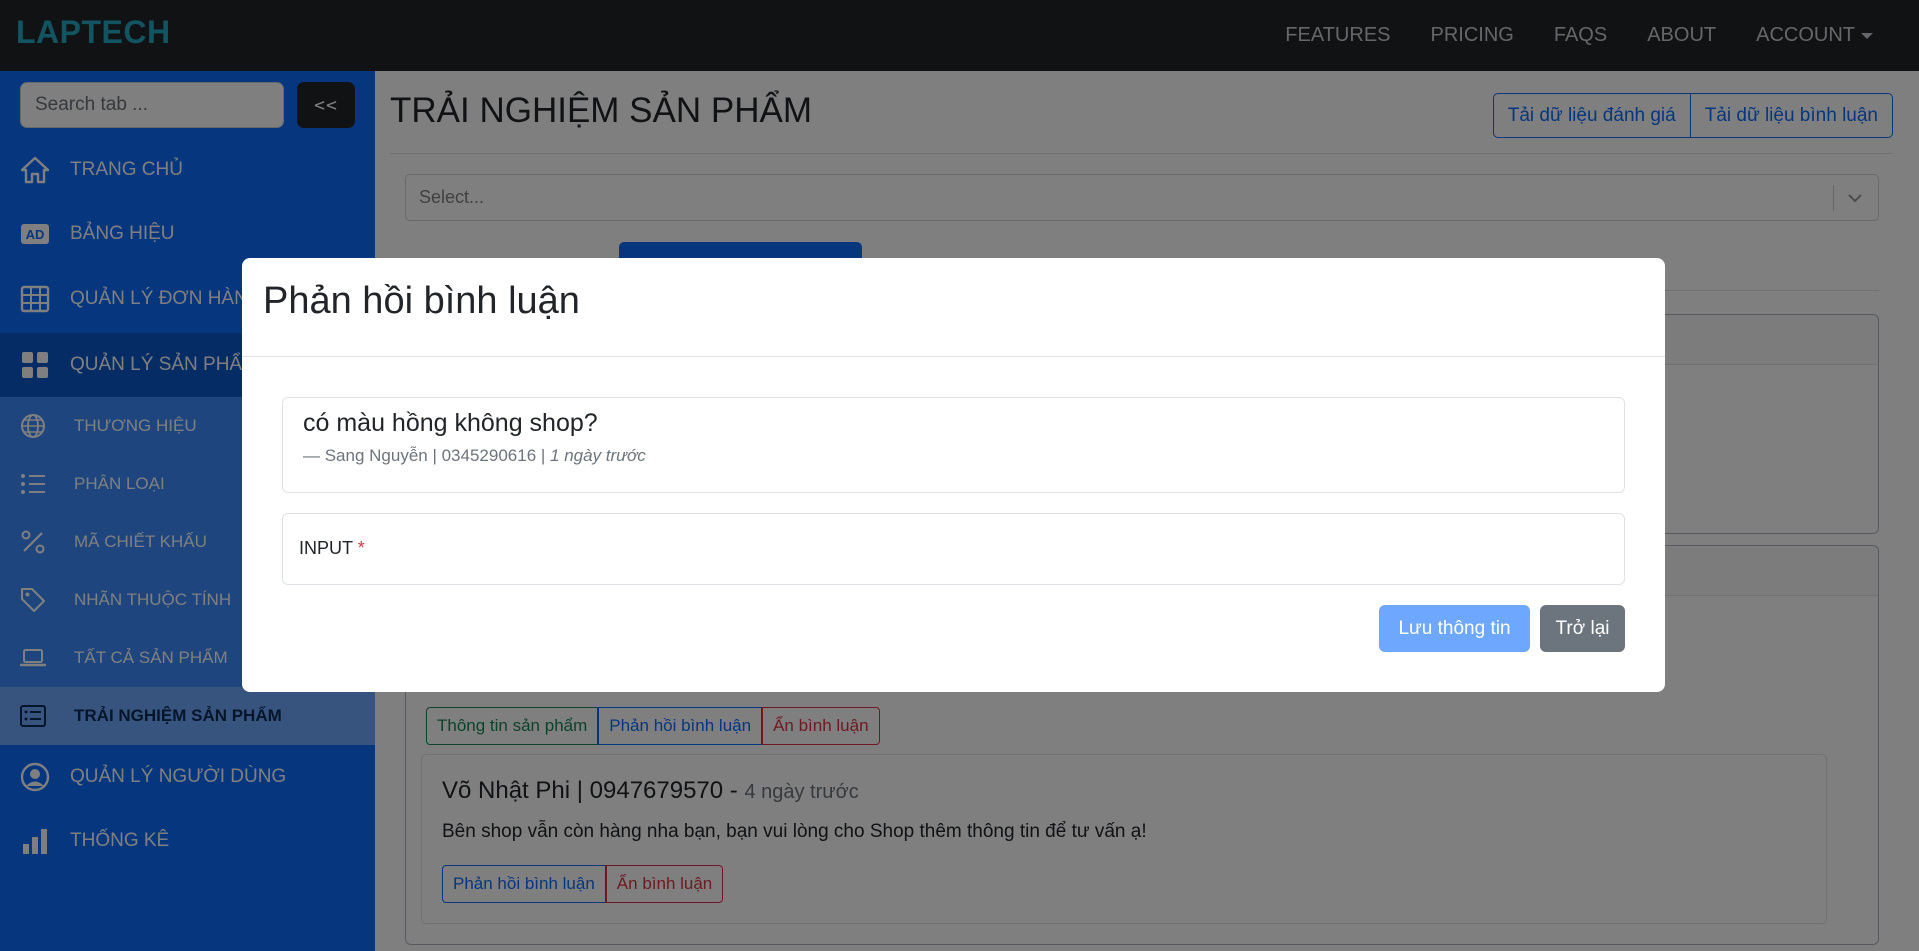 The height and width of the screenshot is (951, 1919). What do you see at coordinates (953, 549) in the screenshot?
I see `reply-input-field: INPUT *` at bounding box center [953, 549].